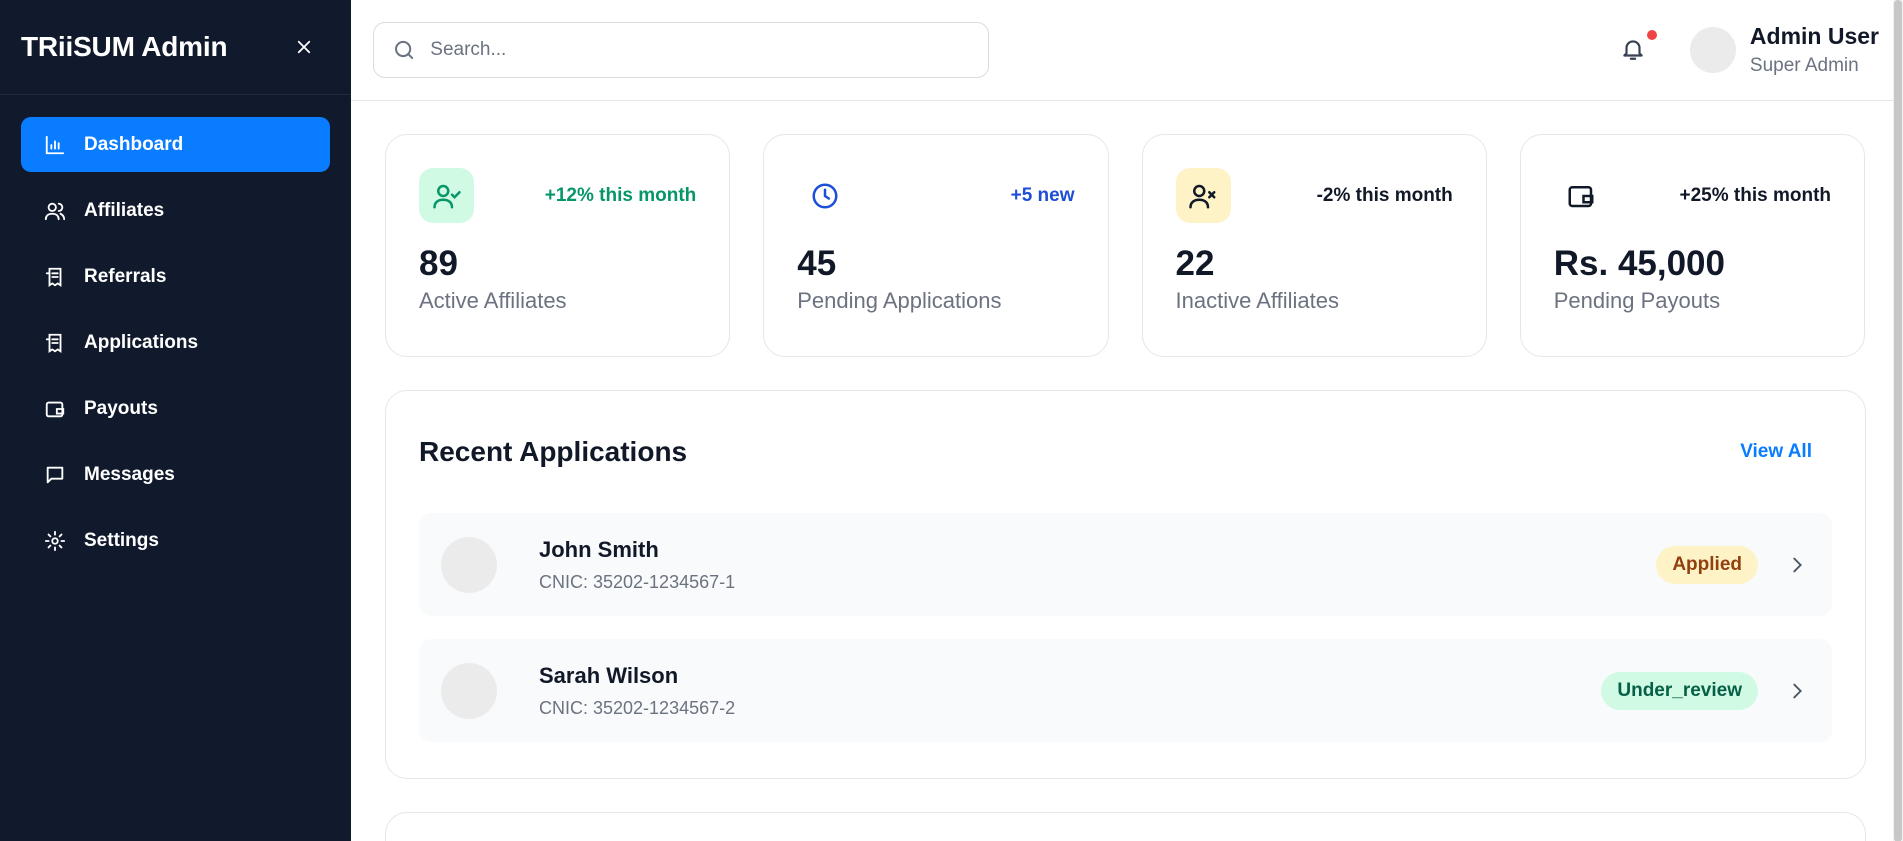 Image resolution: width=1903 pixels, height=841 pixels. What do you see at coordinates (404, 50) in the screenshot?
I see `search-icon` at bounding box center [404, 50].